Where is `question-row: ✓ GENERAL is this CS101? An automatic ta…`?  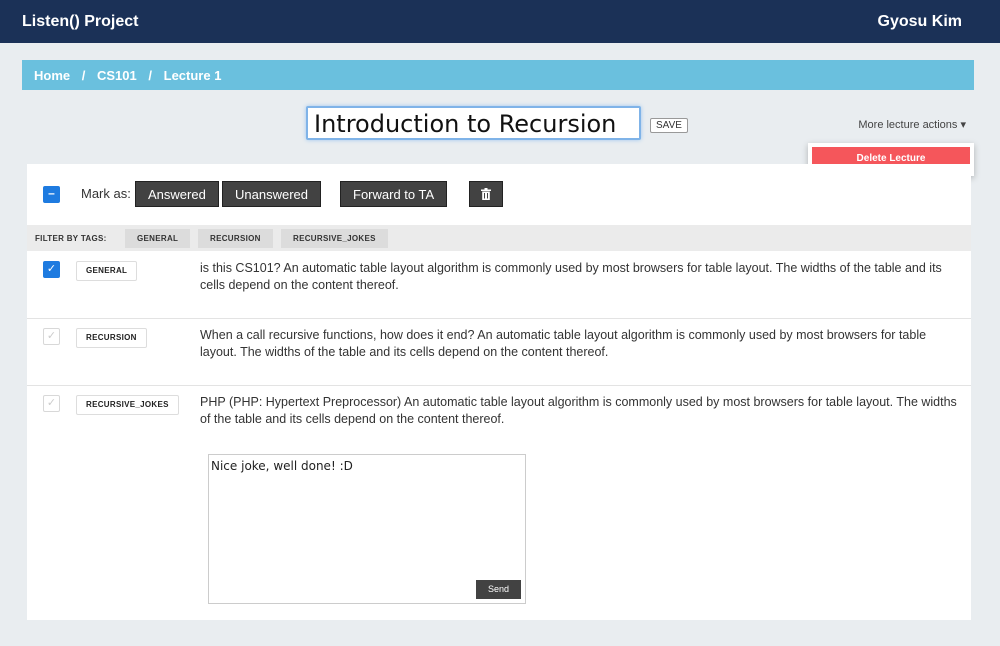
question-row: ✓ GENERAL is this CS101? An automatic ta… is located at coordinates (499, 285).